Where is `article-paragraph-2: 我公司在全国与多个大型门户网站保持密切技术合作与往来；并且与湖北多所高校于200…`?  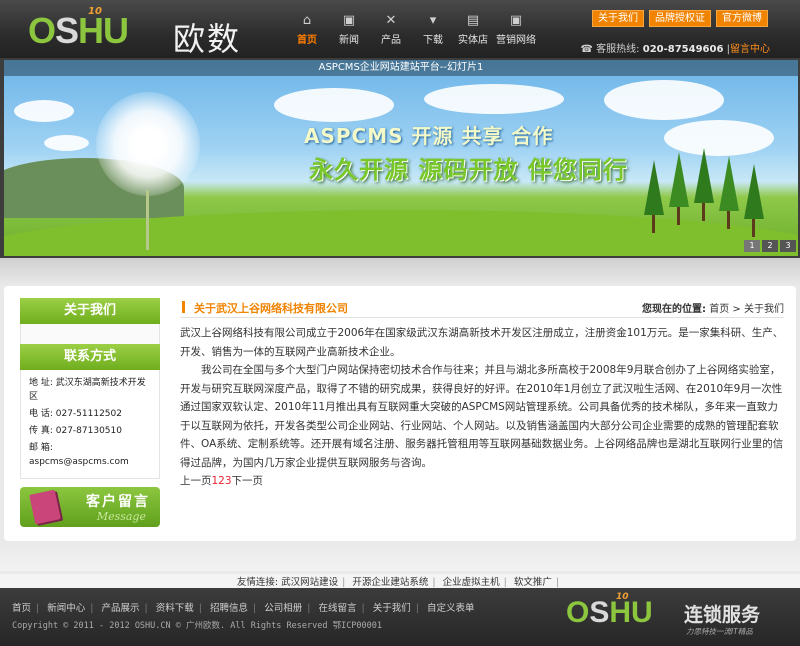
article-paragraph-2: 我公司在全国与多个大型门户网站保持密切技术合作与往来；并且与湖北多所高校于200… is located at coordinates (482, 416).